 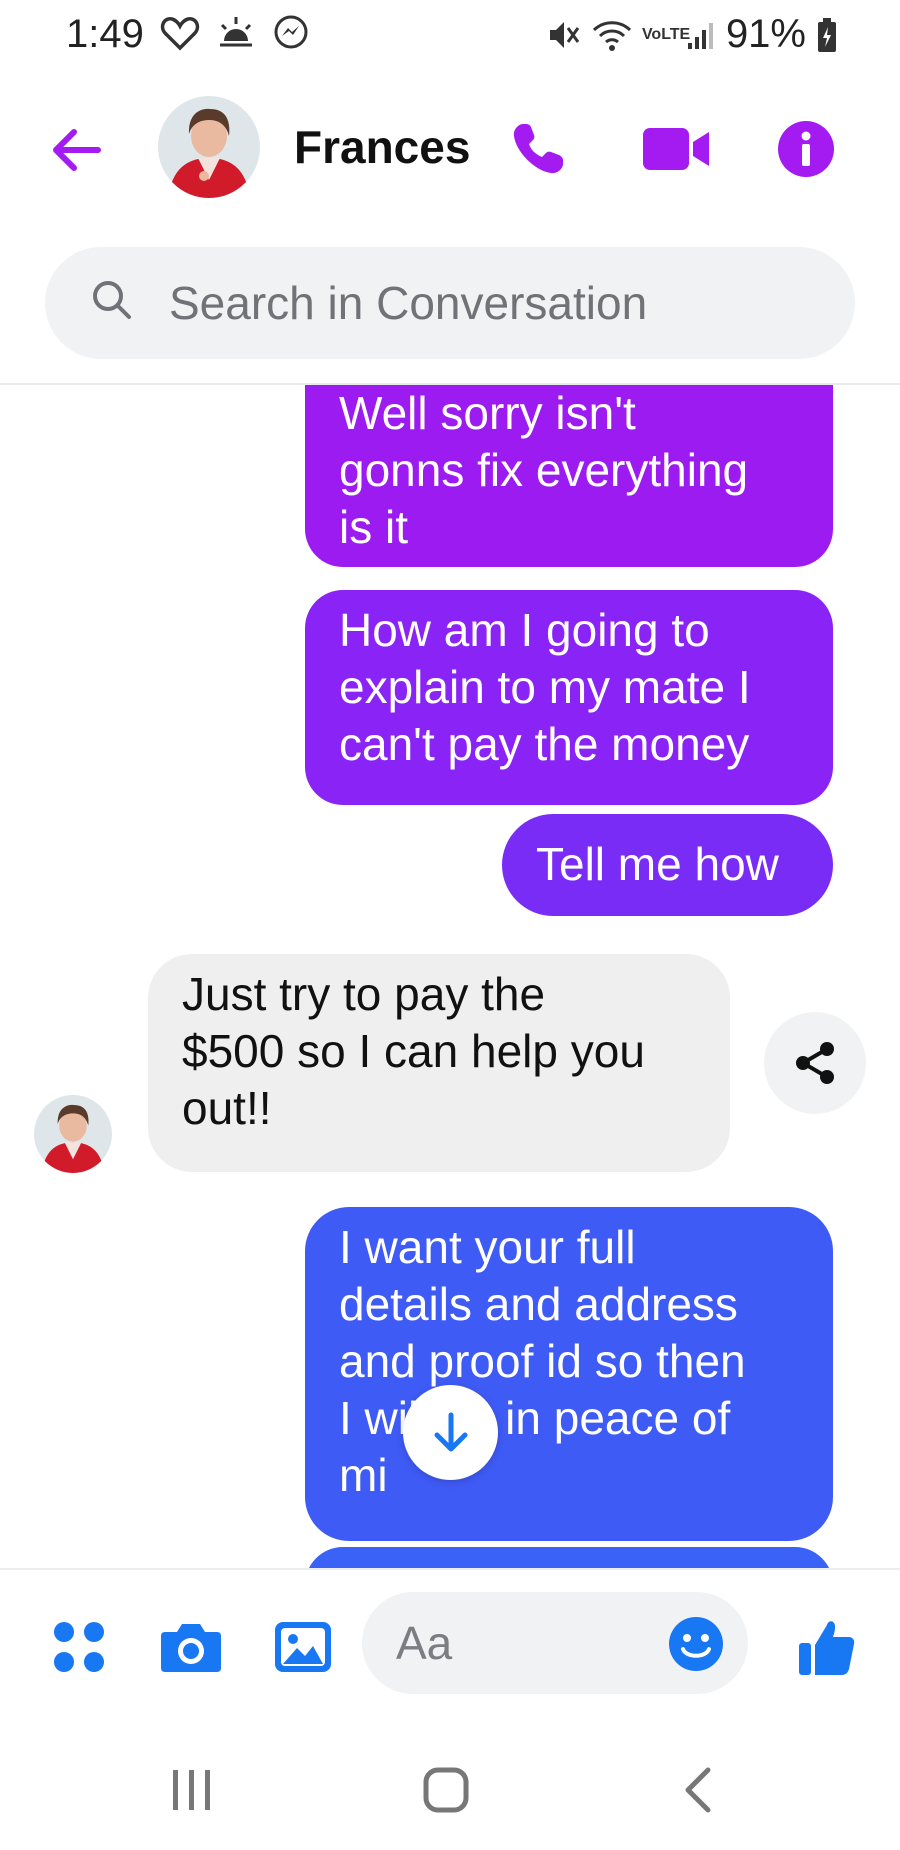 I want to click on message-line: $500 so I can help you, so click(x=413, y=1051).